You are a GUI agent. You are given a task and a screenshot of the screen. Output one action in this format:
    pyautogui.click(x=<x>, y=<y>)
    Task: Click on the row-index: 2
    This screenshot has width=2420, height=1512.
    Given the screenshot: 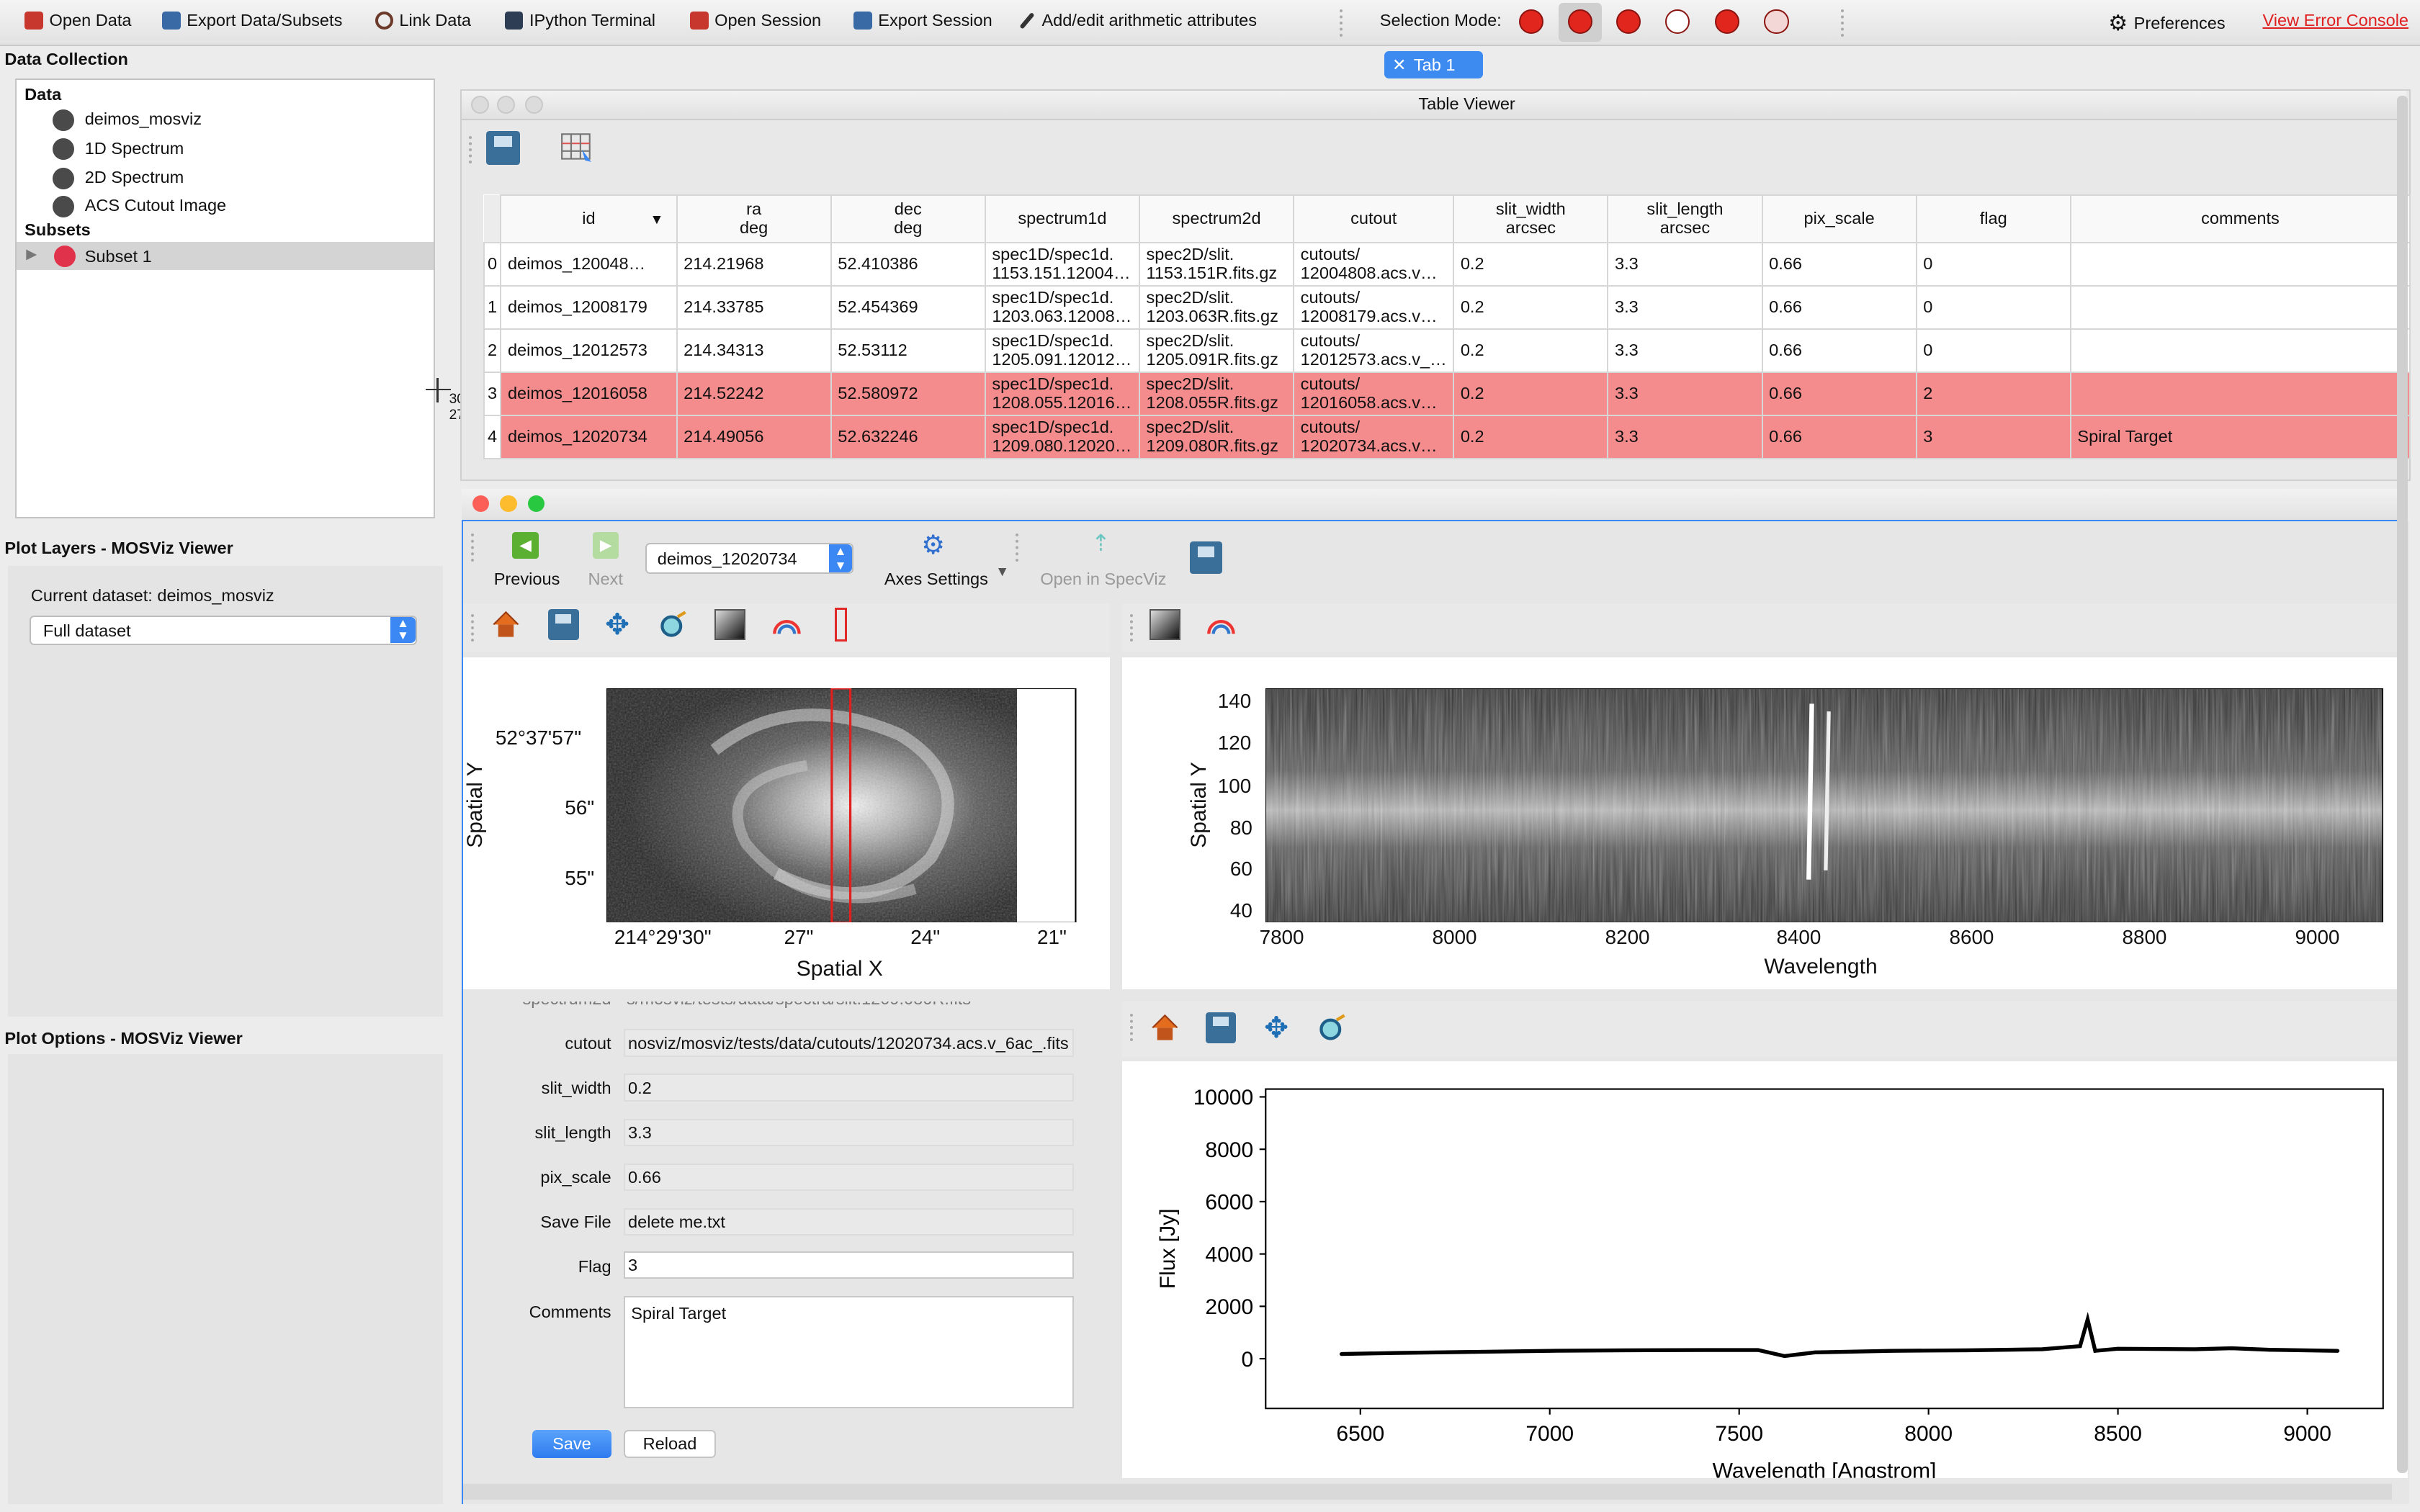 What is the action you would take?
    pyautogui.click(x=492, y=350)
    